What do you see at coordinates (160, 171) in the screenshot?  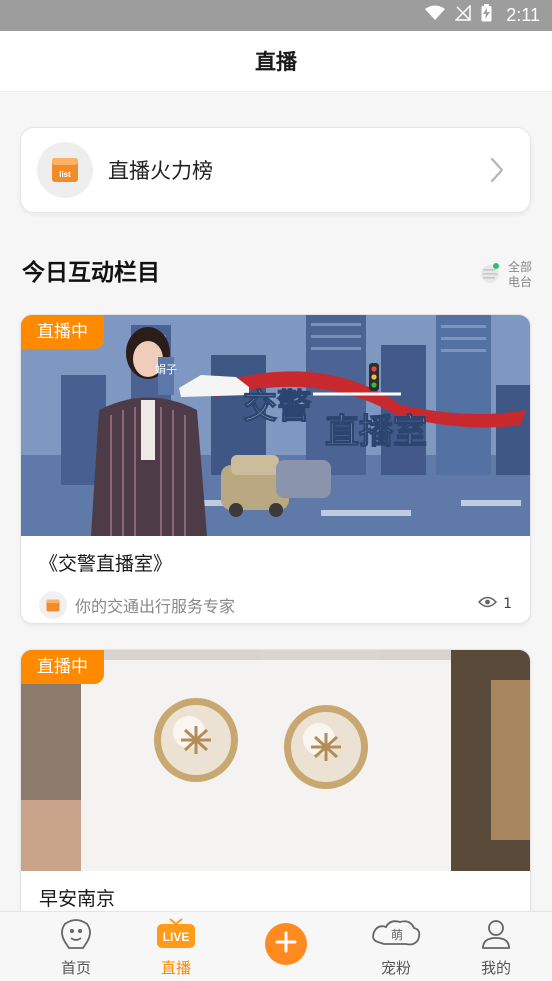 I see `live-ranking-label: 直播火力榜` at bounding box center [160, 171].